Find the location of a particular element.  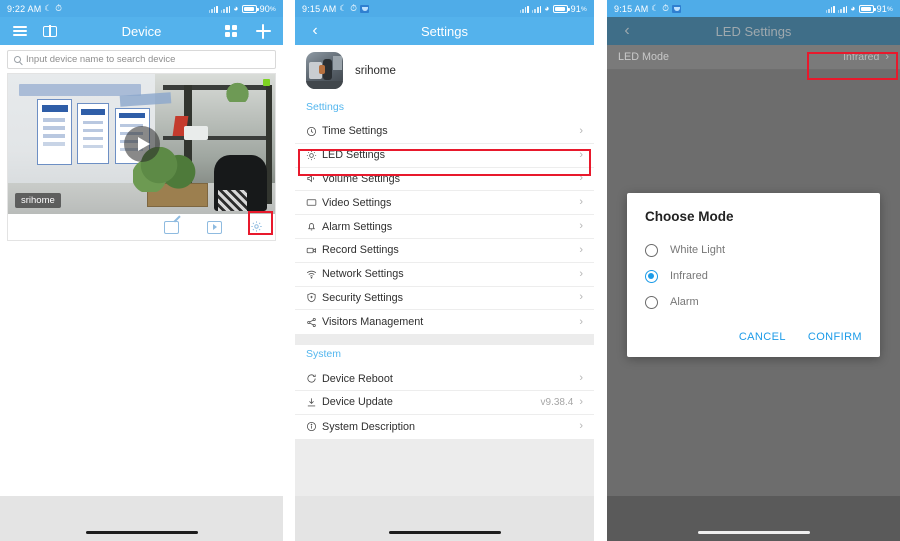

add-device-button is located at coordinates (263, 31).